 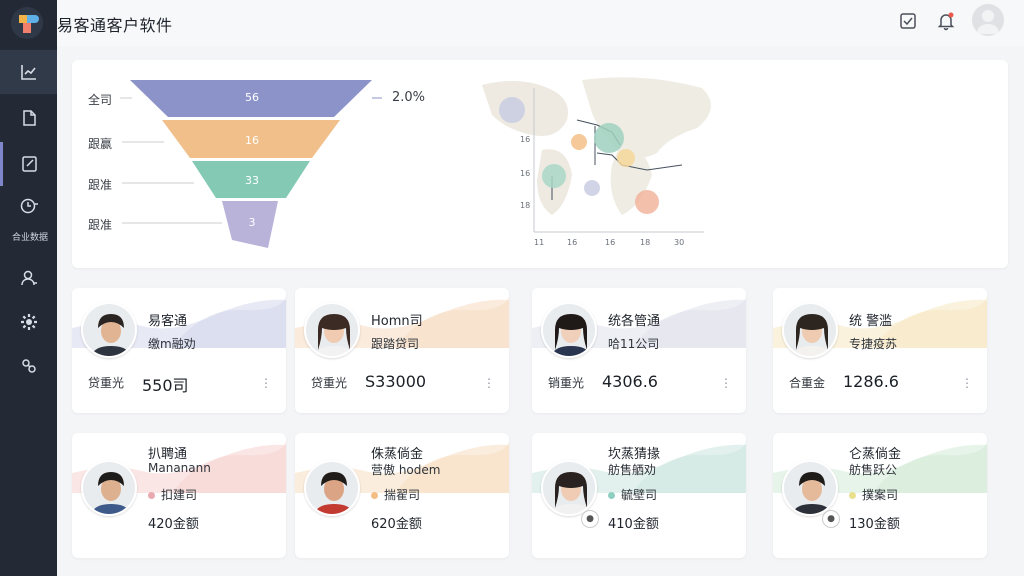 I want to click on metric-value: 550司, so click(x=165, y=385).